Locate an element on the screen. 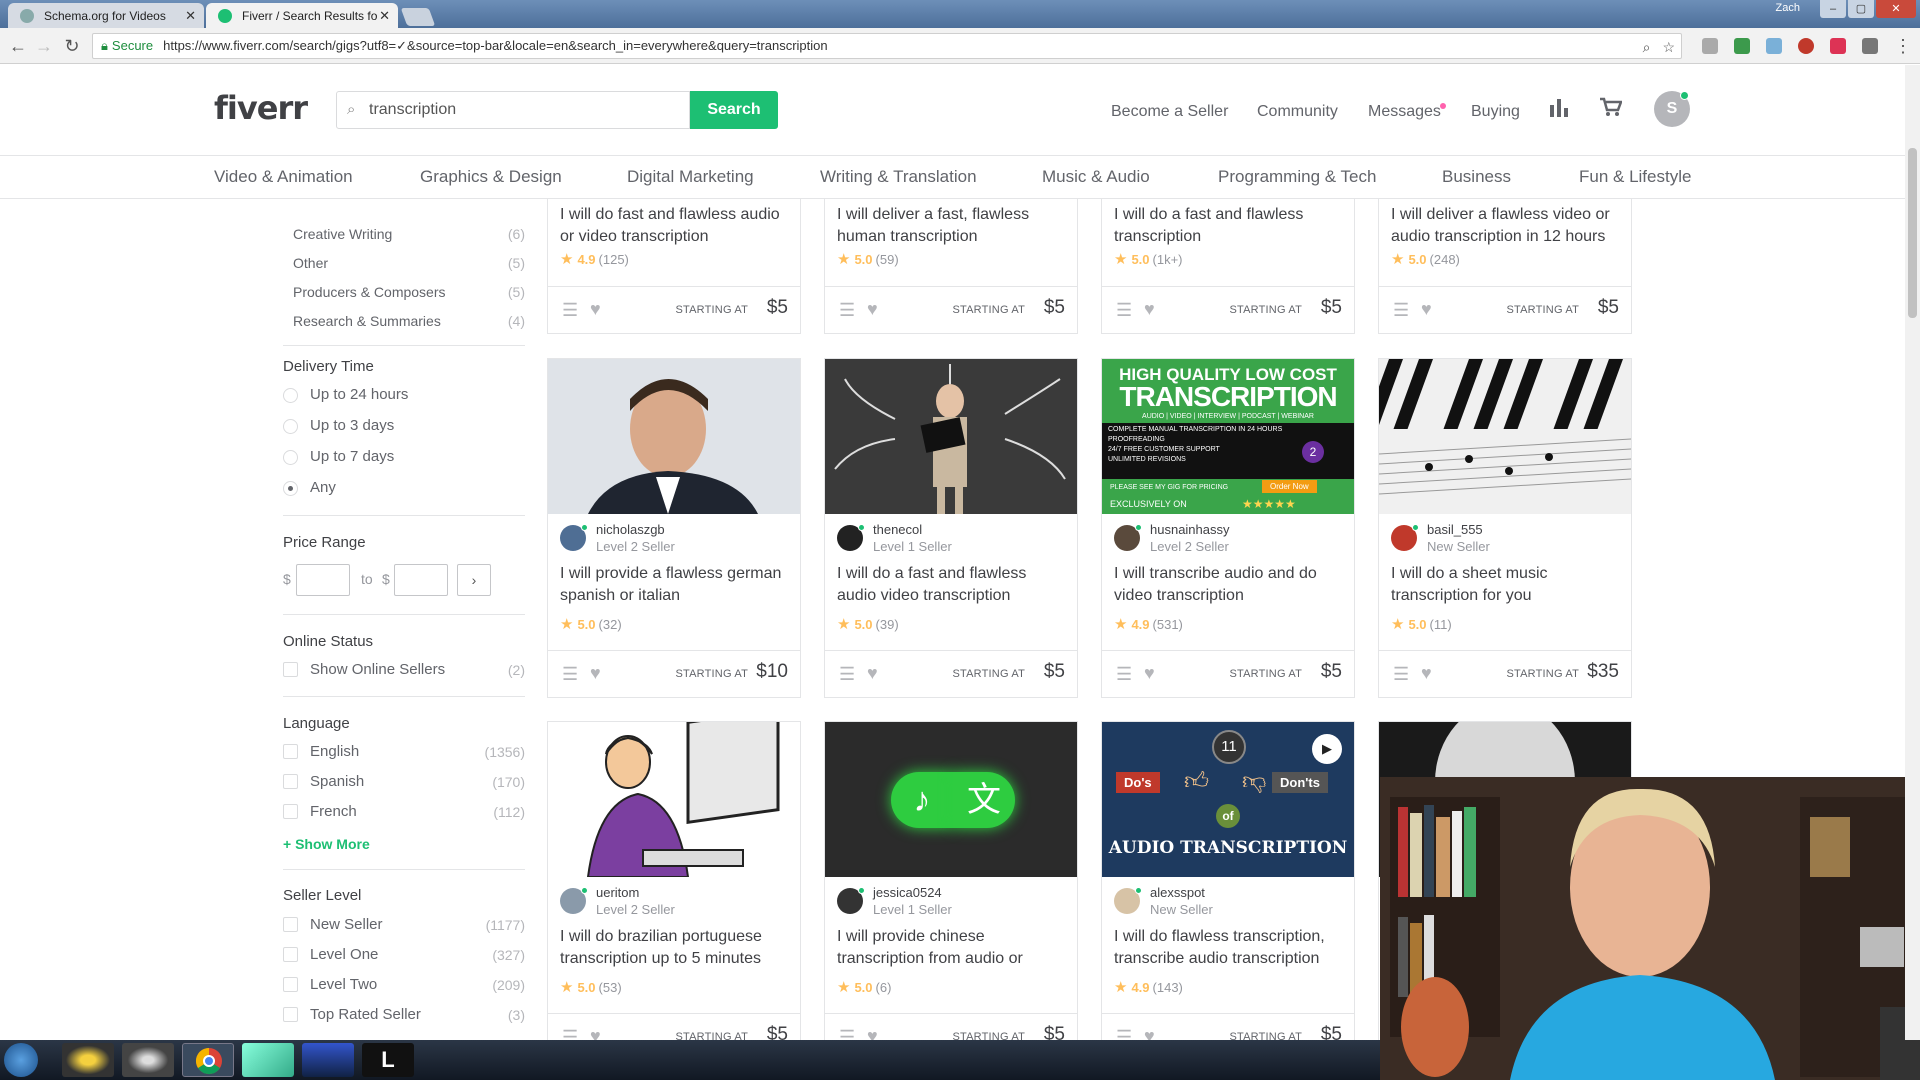 The width and height of the screenshot is (1920, 1080). browser-tab-schema: Schema.org for Videos ✕ is located at coordinates (106, 15).